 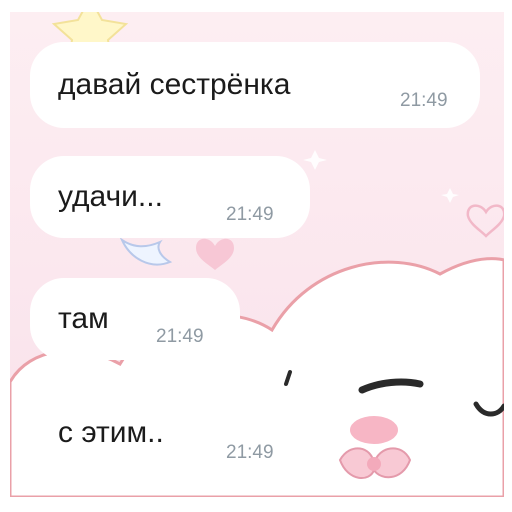 What do you see at coordinates (83, 318) in the screenshot?
I see `message-text: там` at bounding box center [83, 318].